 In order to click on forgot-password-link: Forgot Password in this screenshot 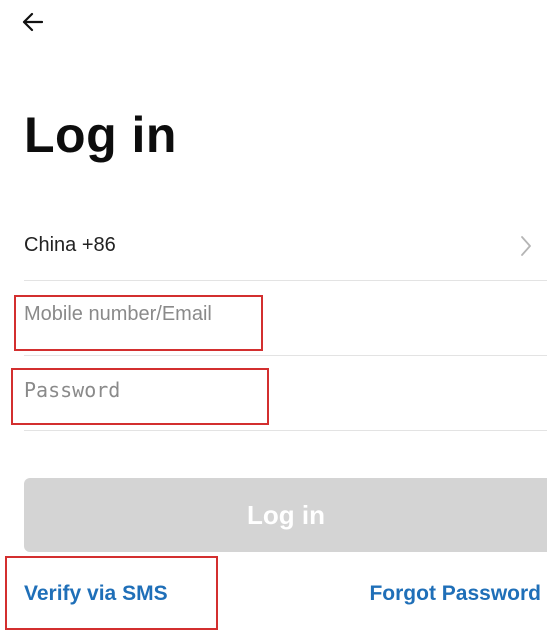, I will do `click(455, 594)`.